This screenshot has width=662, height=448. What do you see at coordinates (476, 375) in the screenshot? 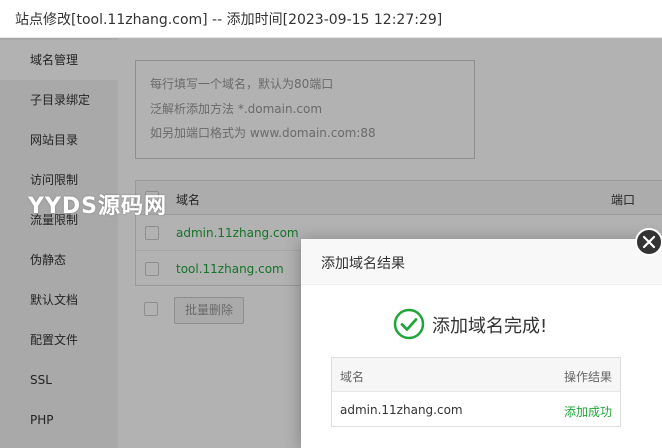
I see `result-table-header: 域名 操作结果` at bounding box center [476, 375].